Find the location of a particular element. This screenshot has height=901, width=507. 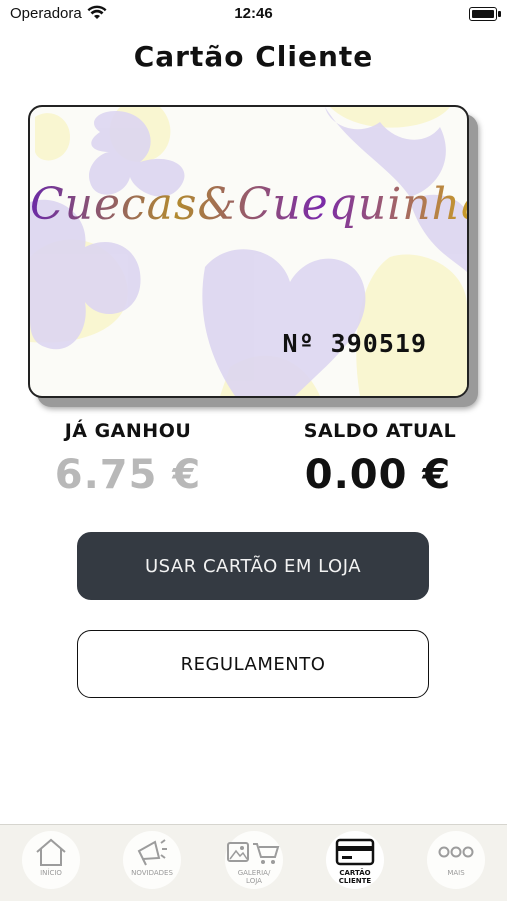

tab-news: NOVIDADES is located at coordinates (152, 860).